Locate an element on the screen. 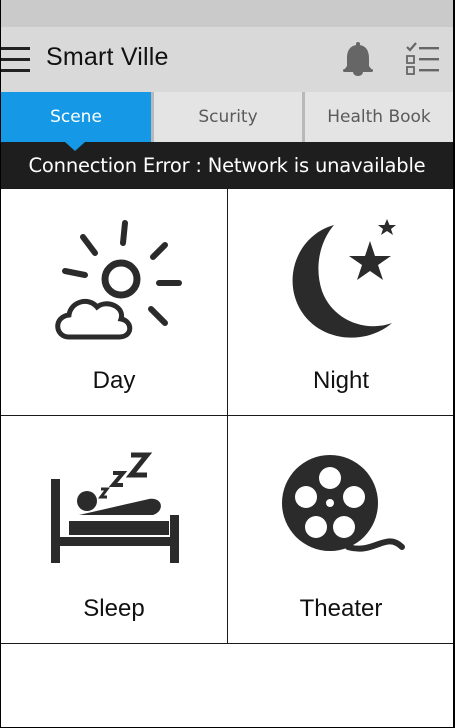  bell-icon is located at coordinates (358, 59).